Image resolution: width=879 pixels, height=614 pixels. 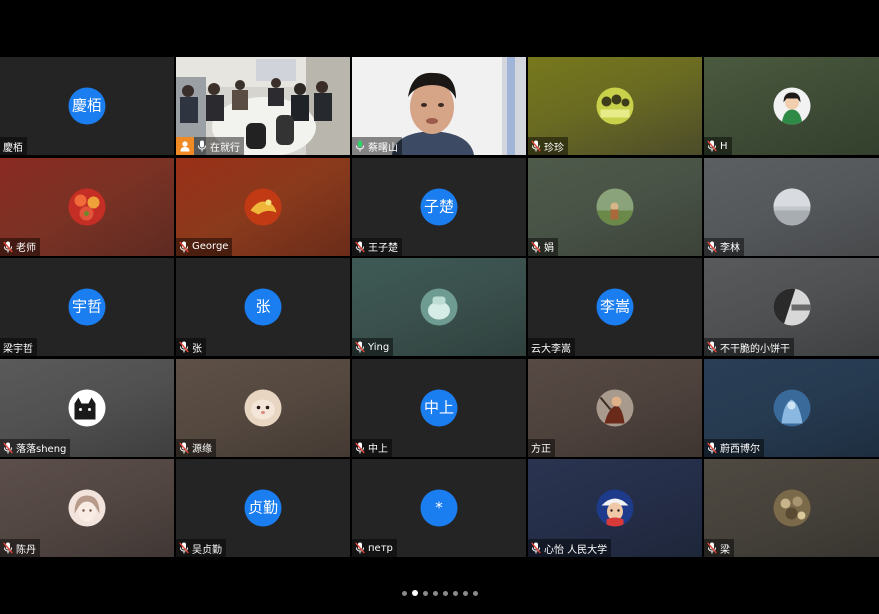 I want to click on participant-name-tag: 陈丹, so click(x=20, y=548).